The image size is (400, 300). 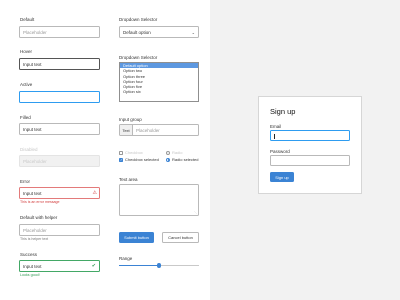 I want to click on checkbox-selected: ✓ Checkbox selected, so click(x=139, y=159).